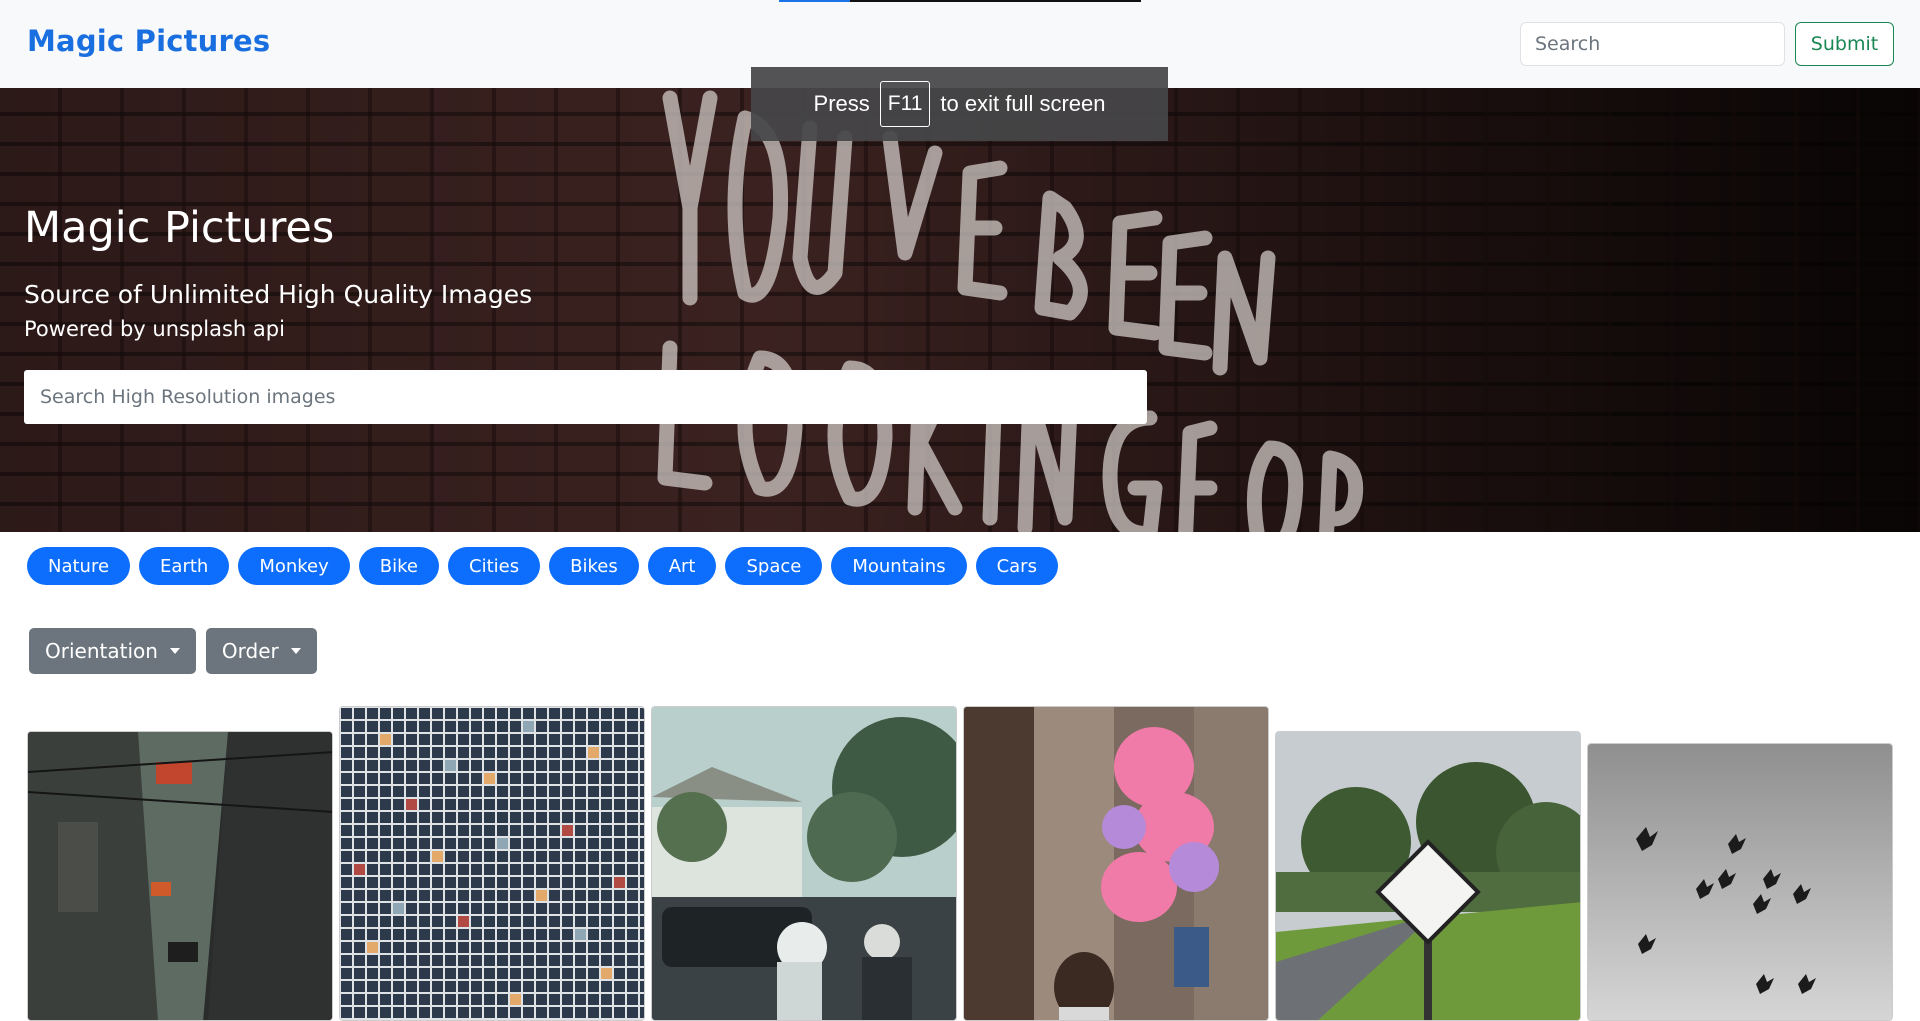  What do you see at coordinates (184, 566) in the screenshot?
I see `tag-earth: Earth` at bounding box center [184, 566].